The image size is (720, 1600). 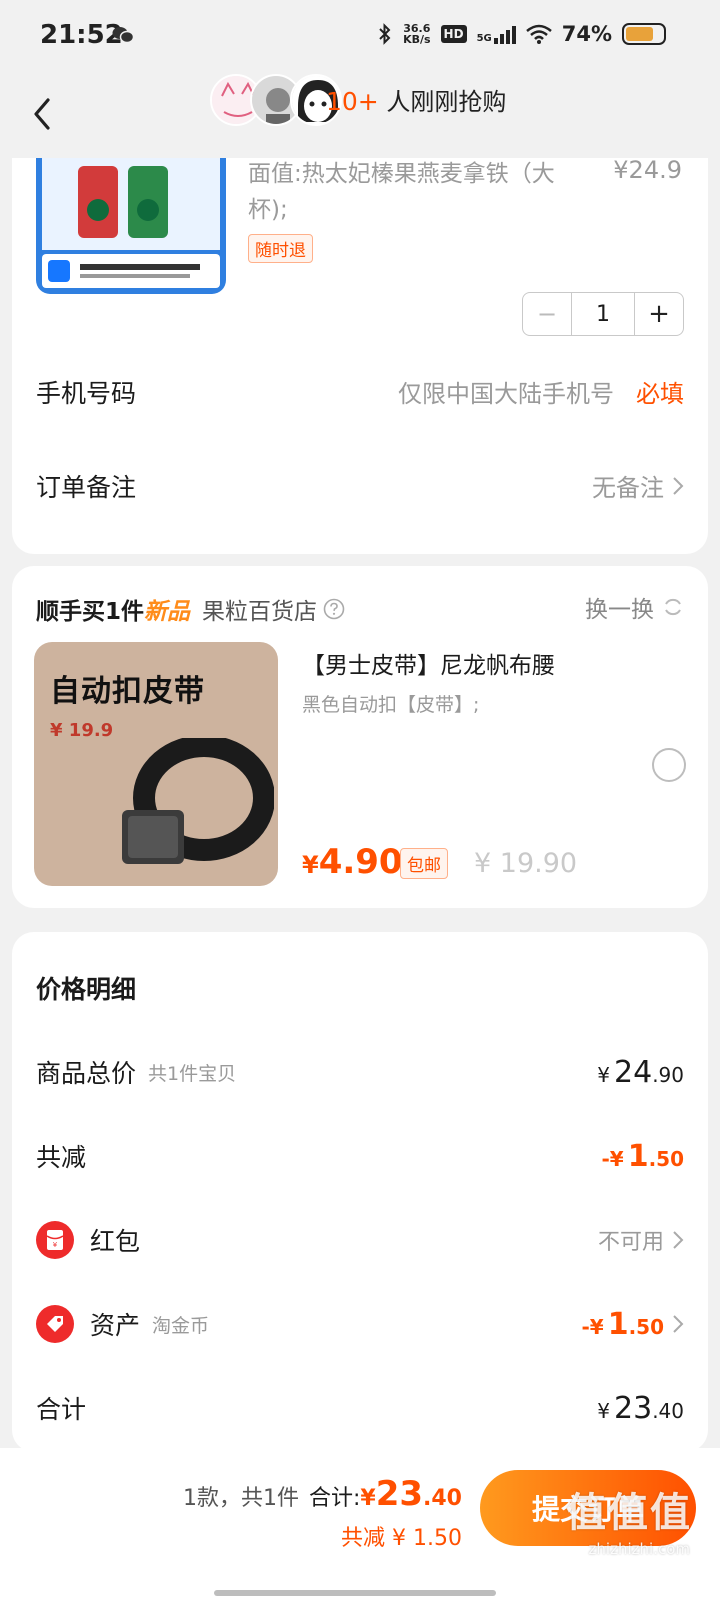 I want to click on wechat-icon, so click(x=123, y=35).